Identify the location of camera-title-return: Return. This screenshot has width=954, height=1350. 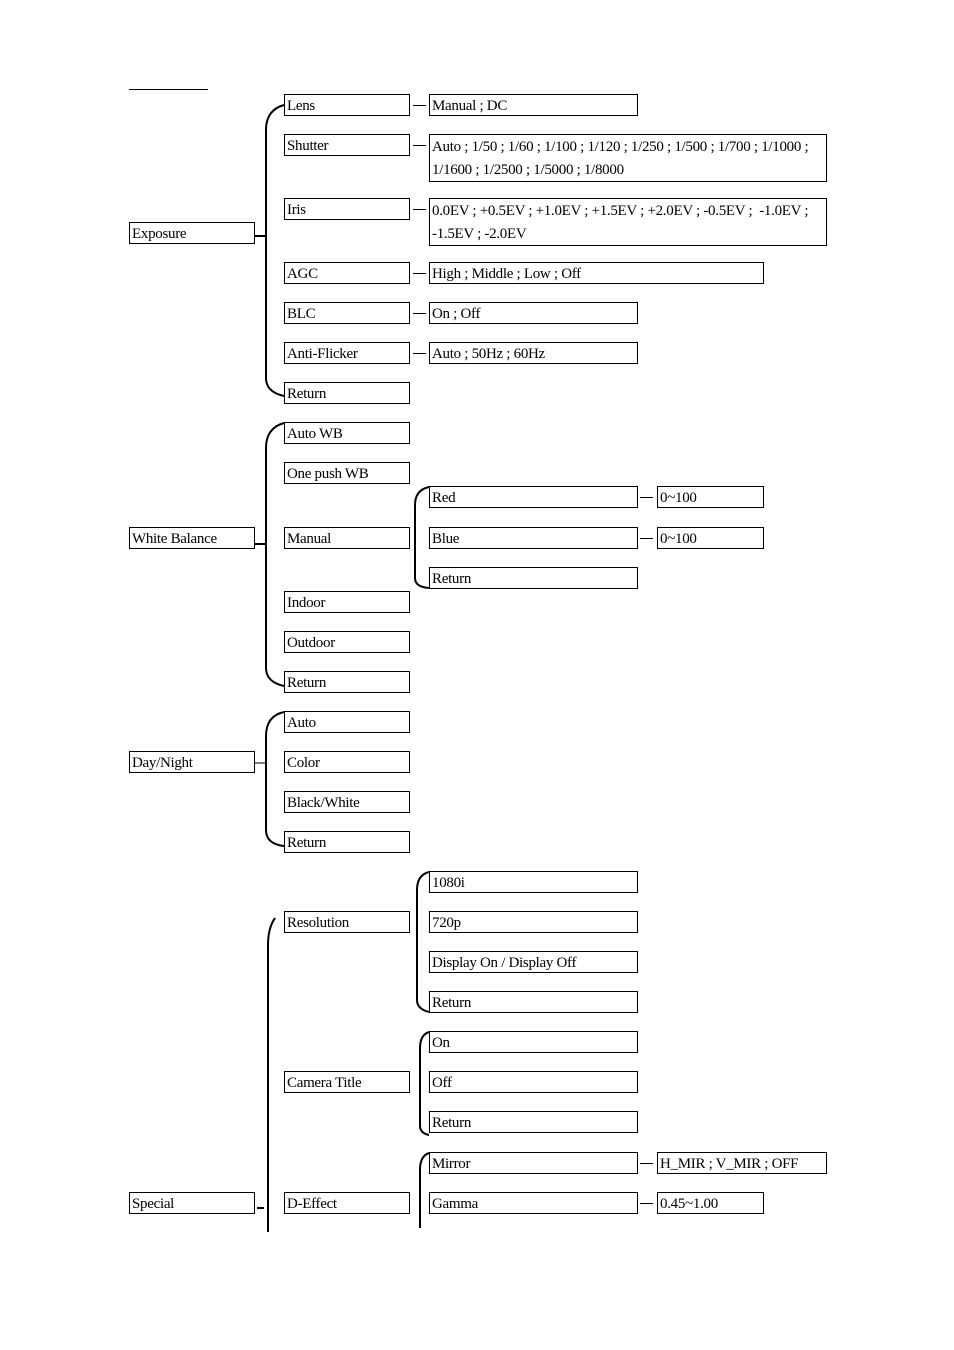
(533, 1122).